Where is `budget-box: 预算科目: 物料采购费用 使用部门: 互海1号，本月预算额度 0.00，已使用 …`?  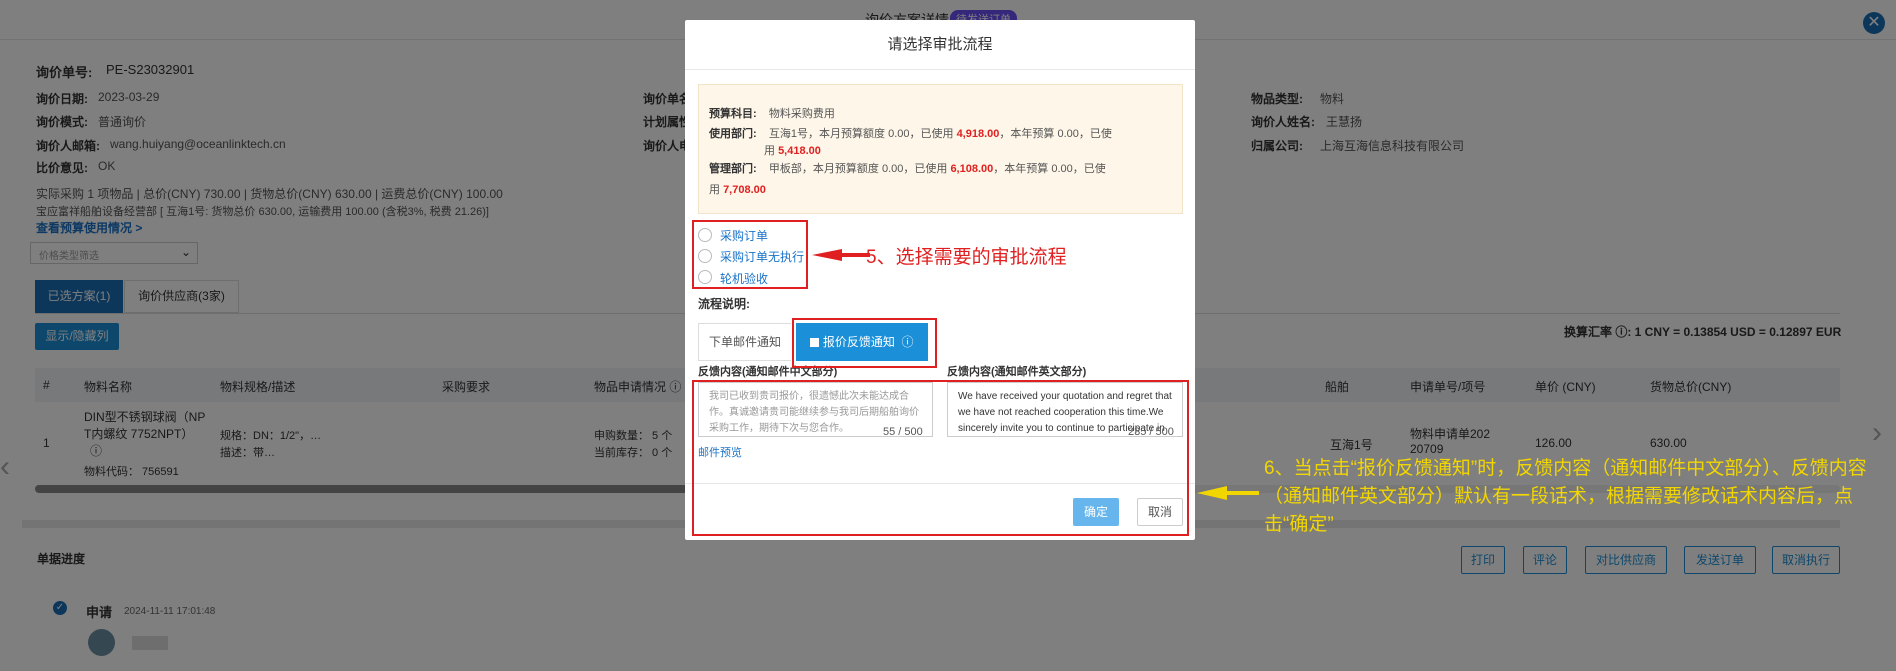
budget-box: 预算科目: 物料采购费用 使用部门: 互海1号，本月预算额度 0.00，已使用 … is located at coordinates (940, 149).